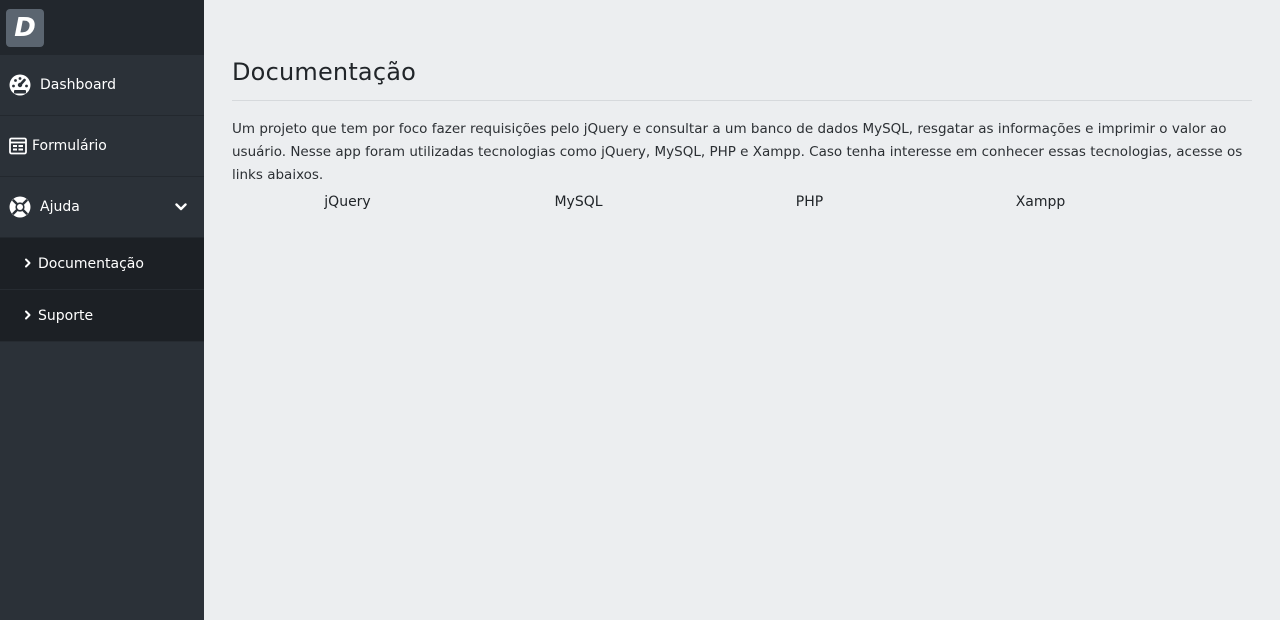  I want to click on page-title: Documentação, so click(742, 79).